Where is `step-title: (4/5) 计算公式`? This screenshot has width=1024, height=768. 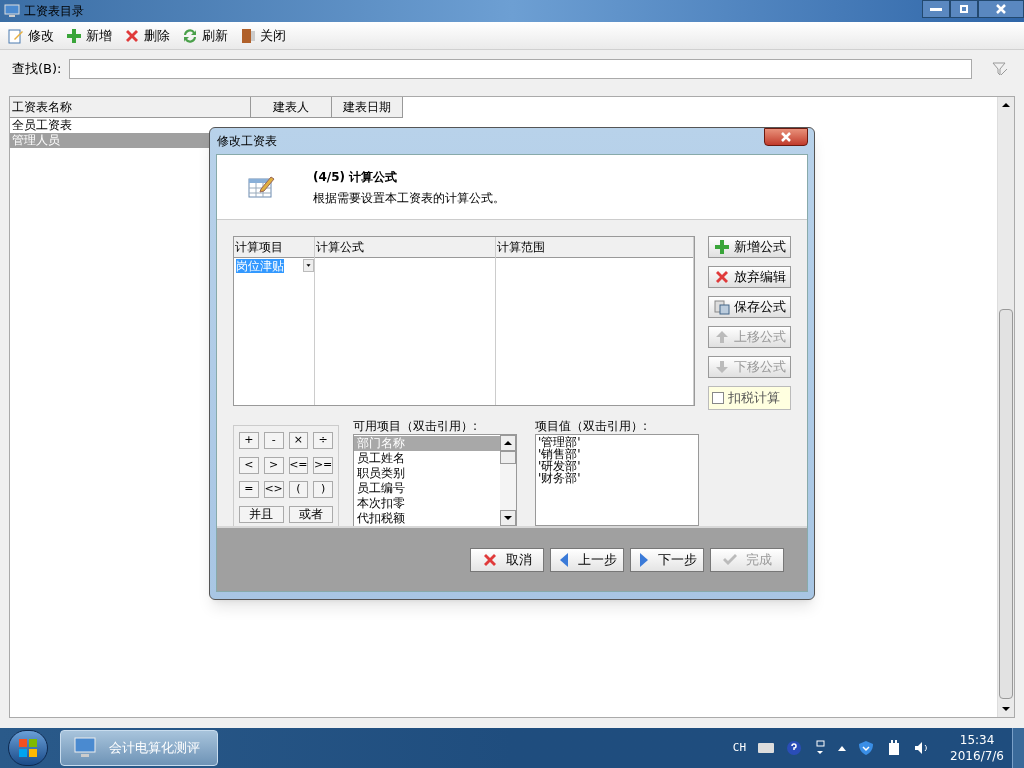 step-title: (4/5) 计算公式 is located at coordinates (356, 177).